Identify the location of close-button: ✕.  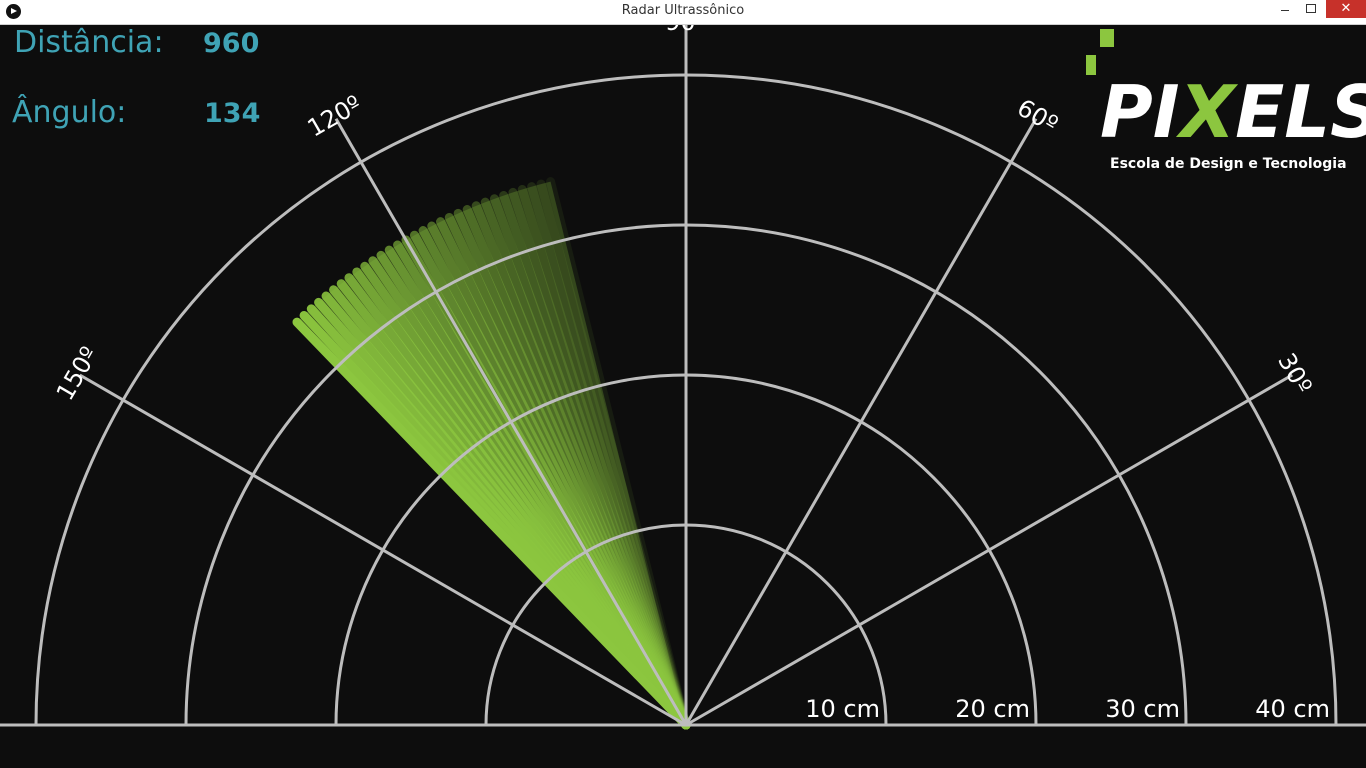
(1346, 9).